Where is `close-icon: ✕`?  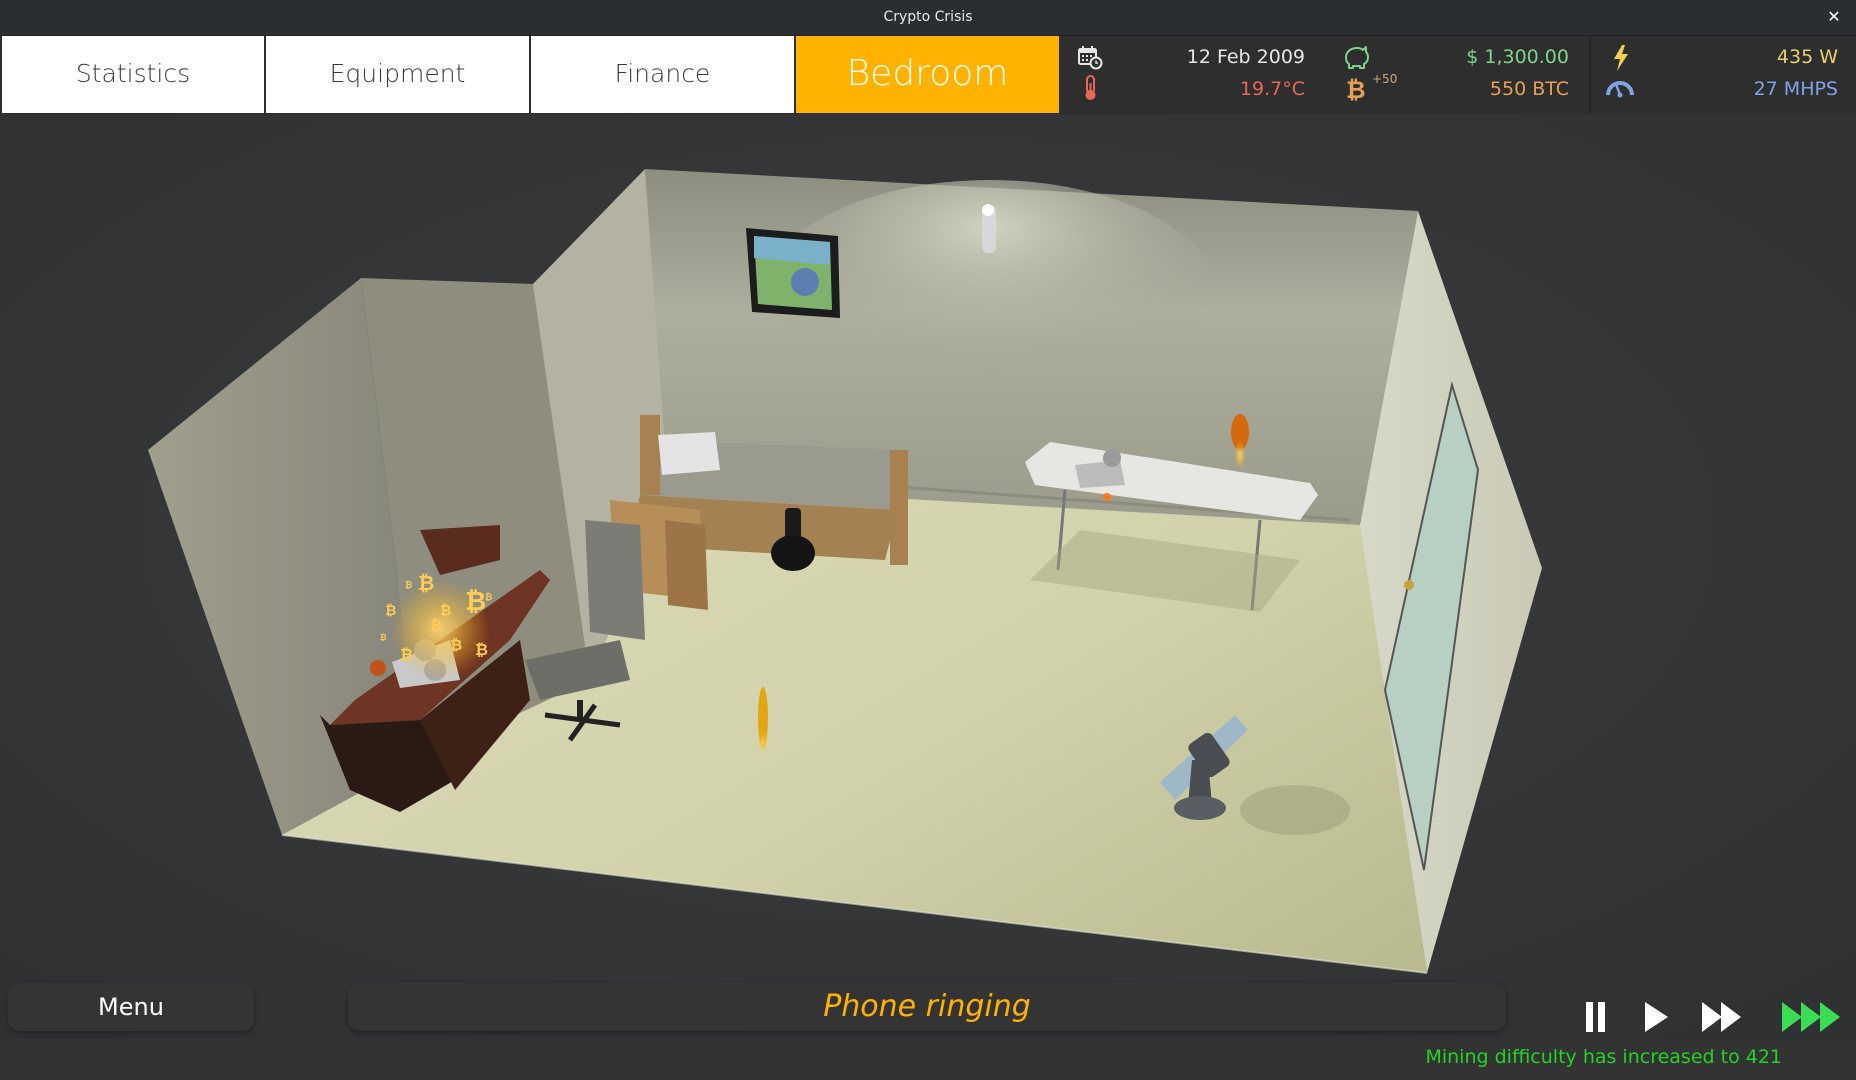
close-icon: ✕ is located at coordinates (1834, 17).